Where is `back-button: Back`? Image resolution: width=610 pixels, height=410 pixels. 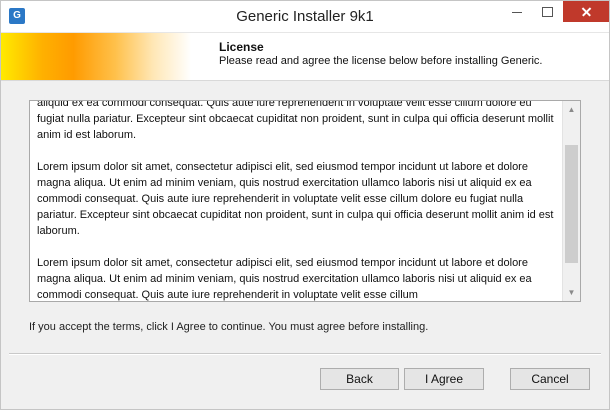
back-button: Back is located at coordinates (359, 379).